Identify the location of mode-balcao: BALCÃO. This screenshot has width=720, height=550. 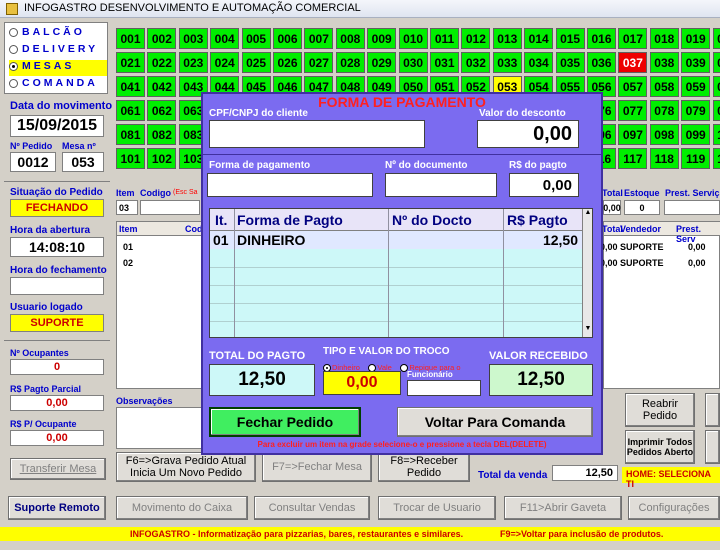
(47, 34).